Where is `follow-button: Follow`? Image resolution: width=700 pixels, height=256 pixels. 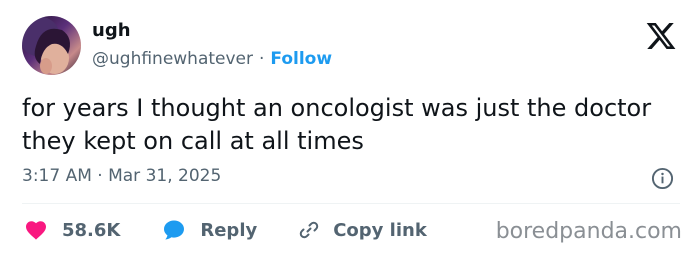
follow-button: Follow is located at coordinates (301, 59).